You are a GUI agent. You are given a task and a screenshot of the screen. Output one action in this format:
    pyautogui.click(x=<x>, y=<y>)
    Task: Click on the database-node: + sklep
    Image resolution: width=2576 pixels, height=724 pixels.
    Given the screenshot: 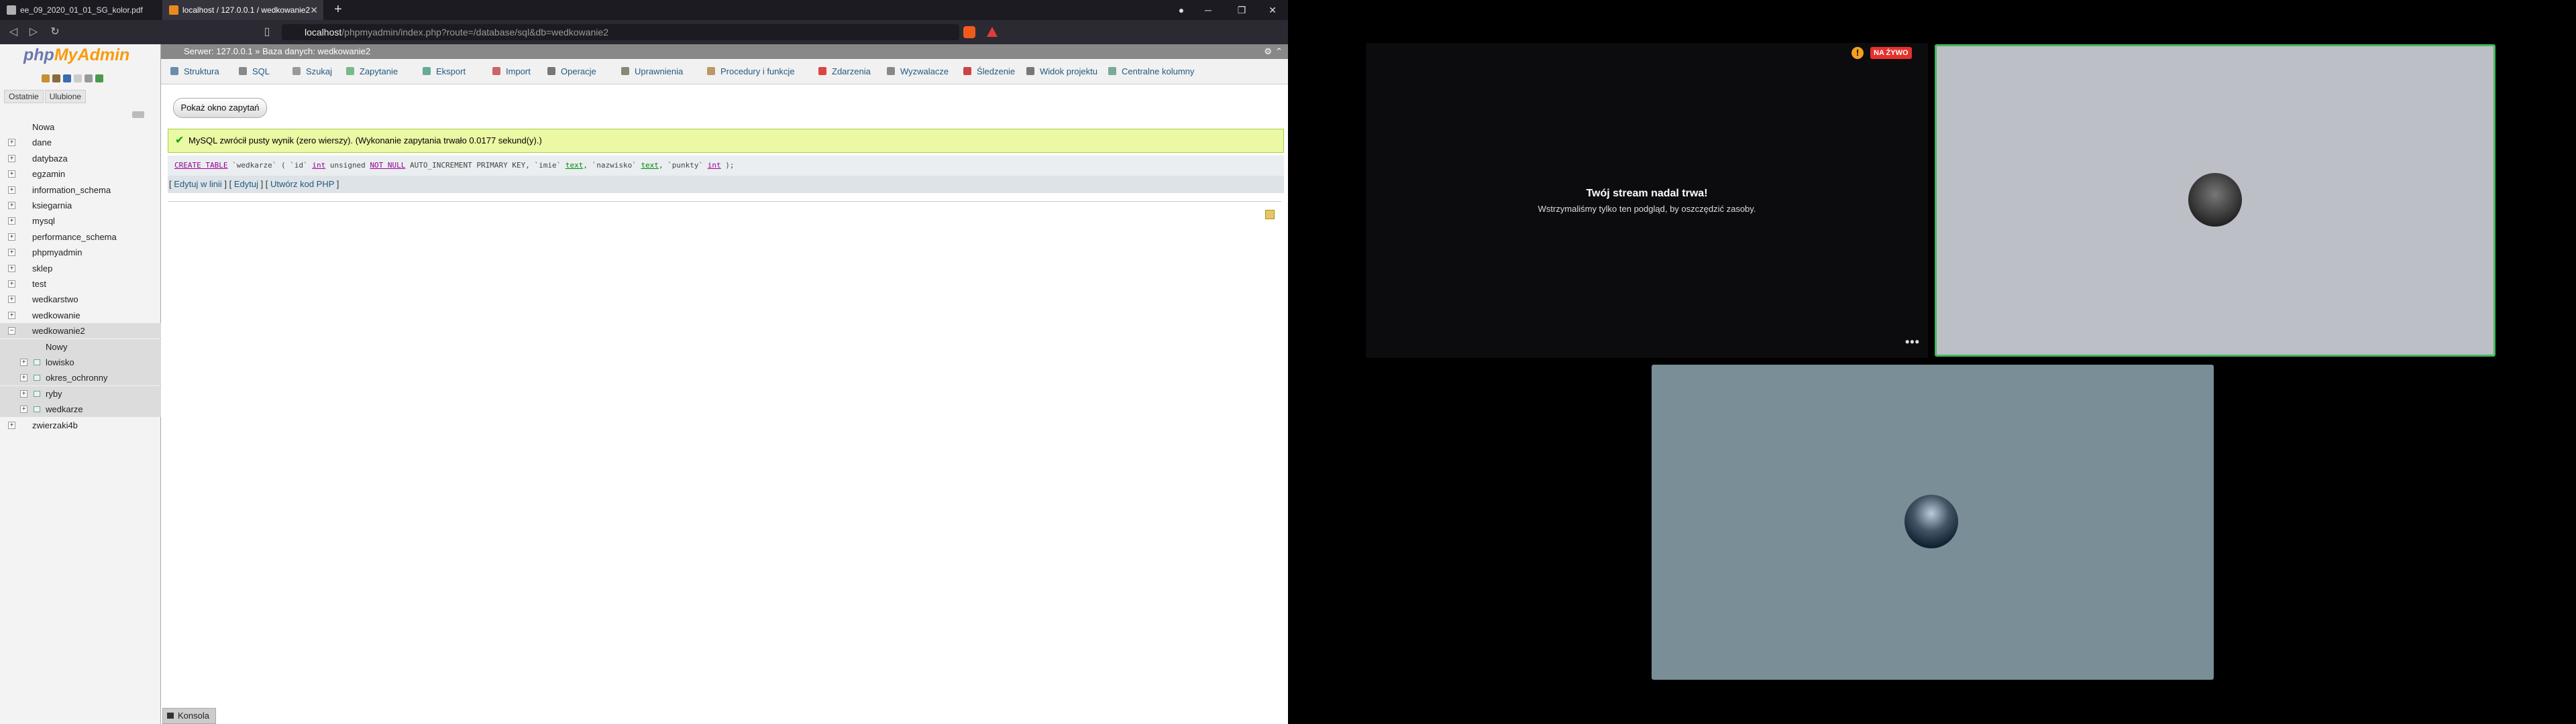 What is the action you would take?
    pyautogui.click(x=80, y=268)
    